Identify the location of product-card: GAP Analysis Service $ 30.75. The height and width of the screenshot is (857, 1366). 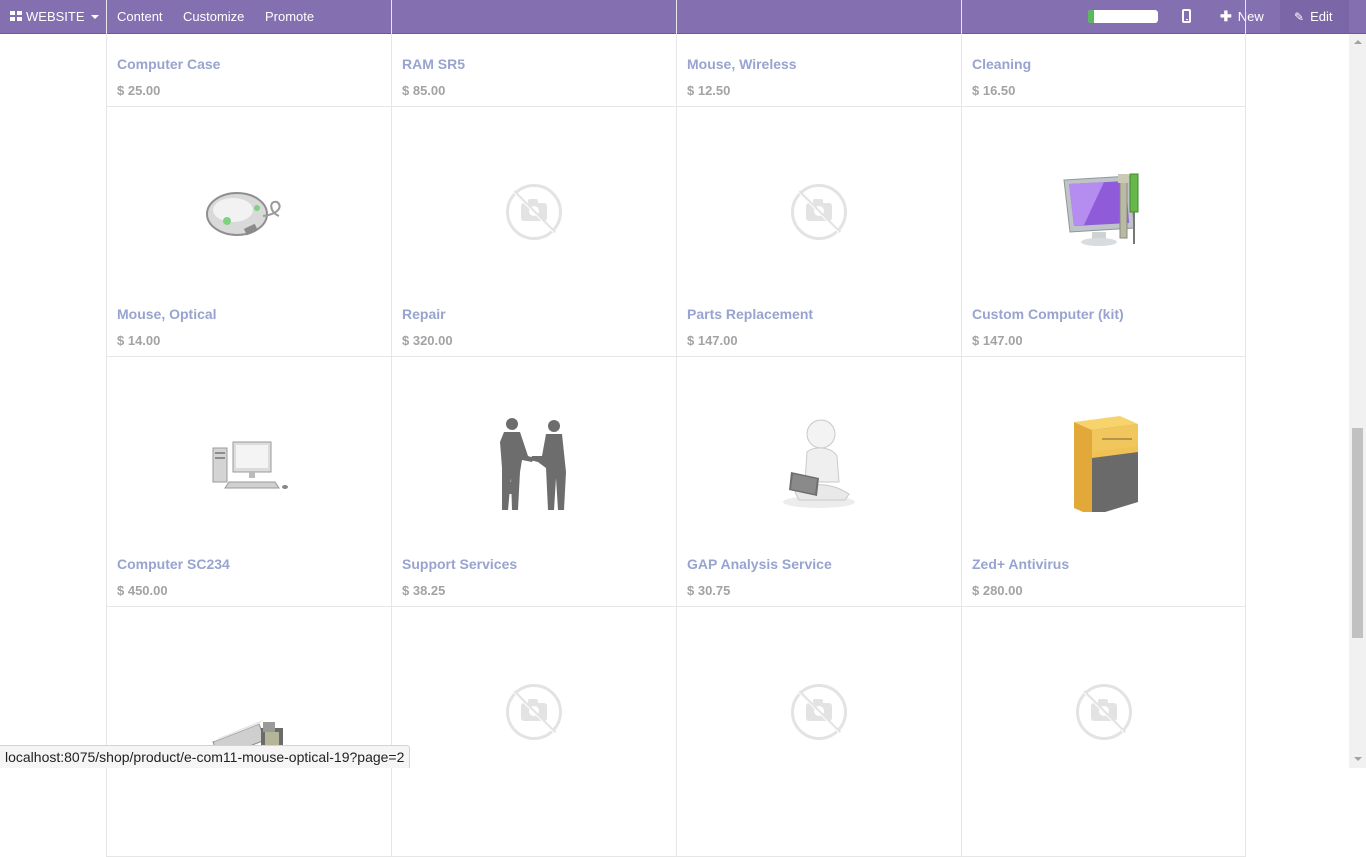
(818, 482).